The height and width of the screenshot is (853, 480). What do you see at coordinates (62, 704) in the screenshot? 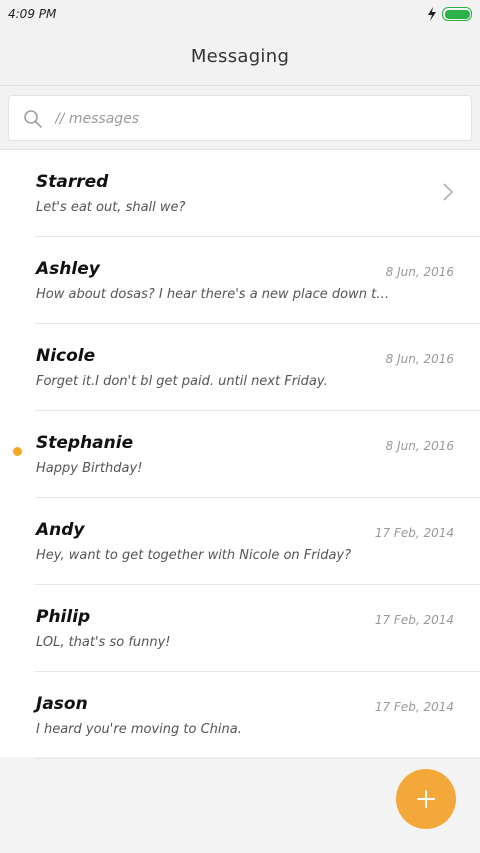
I see `contact-name: Jason` at bounding box center [62, 704].